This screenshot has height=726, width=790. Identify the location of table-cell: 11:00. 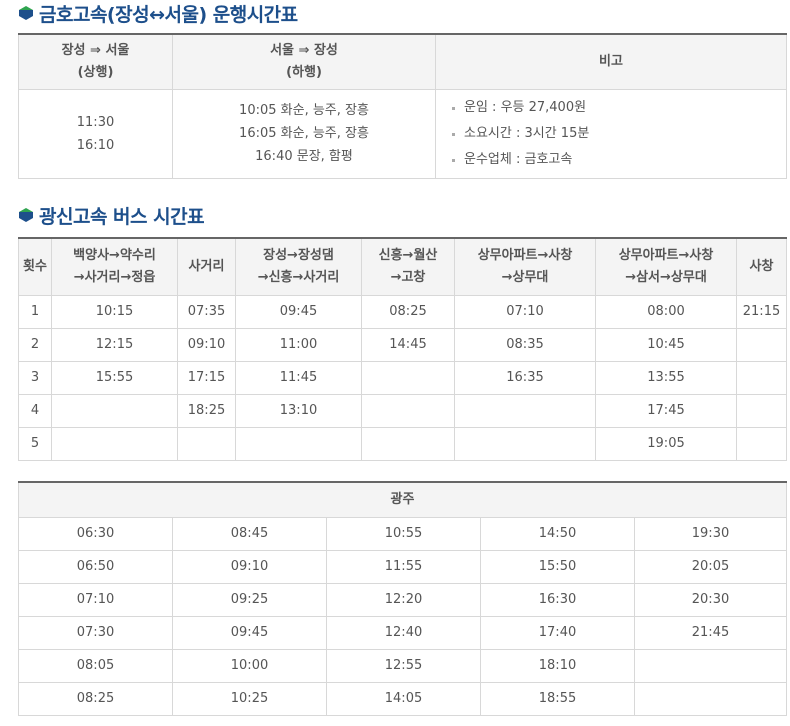
(298, 344).